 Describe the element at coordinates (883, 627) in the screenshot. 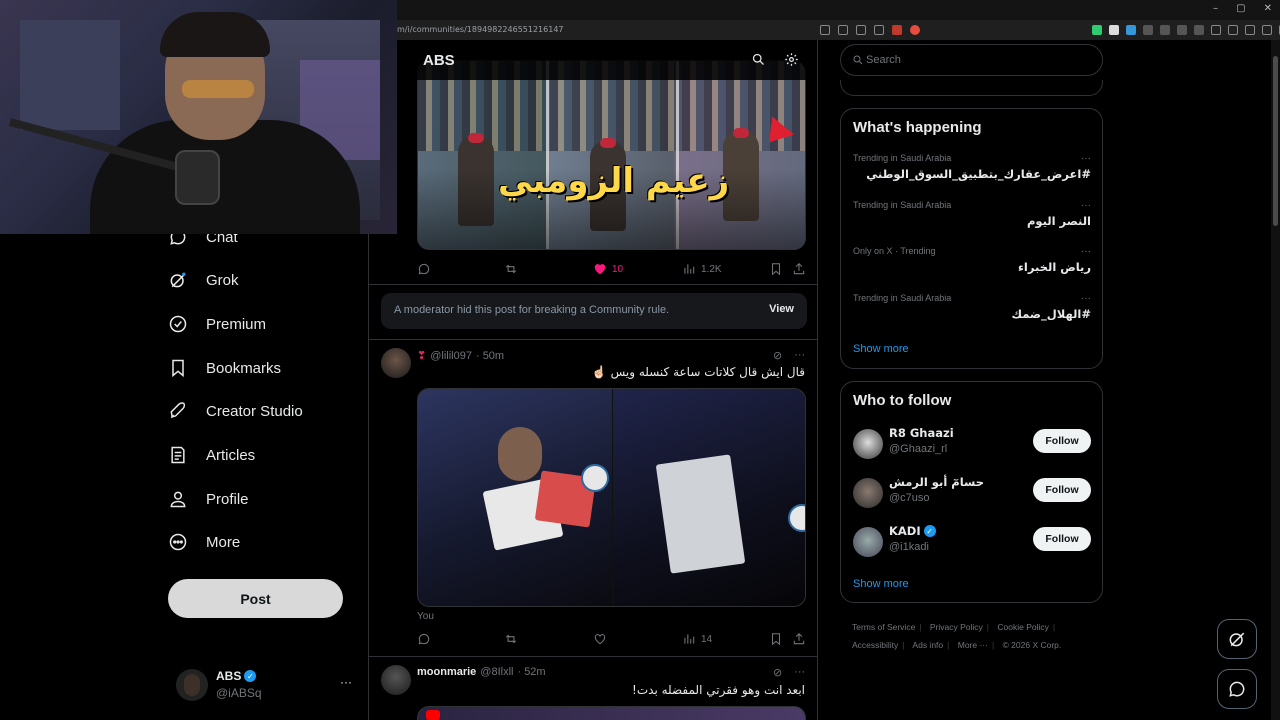

I see `footer-link: Terms of Service` at that location.